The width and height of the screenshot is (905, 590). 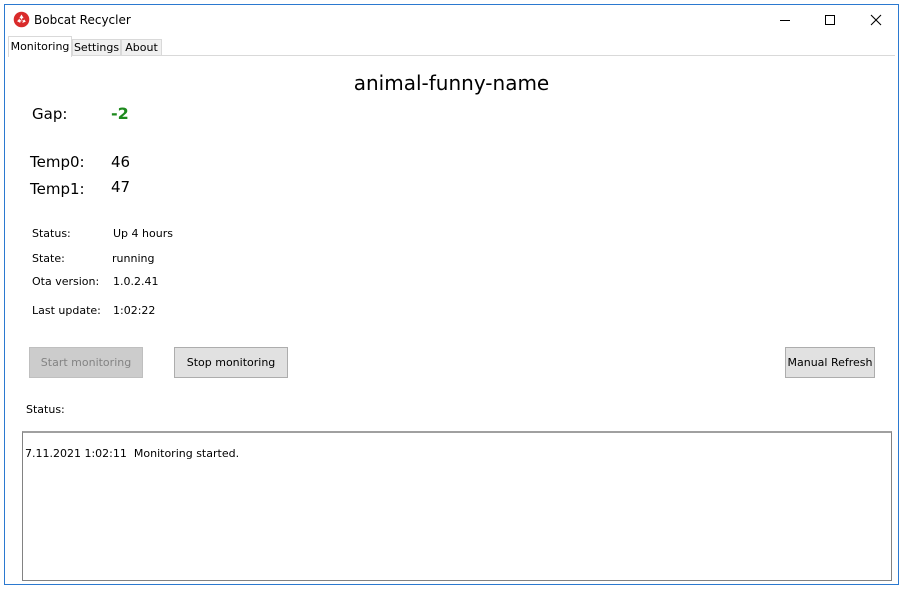 I want to click on log-line: 7.11.2021 1:02:11 Monitoring started., so click(x=132, y=453).